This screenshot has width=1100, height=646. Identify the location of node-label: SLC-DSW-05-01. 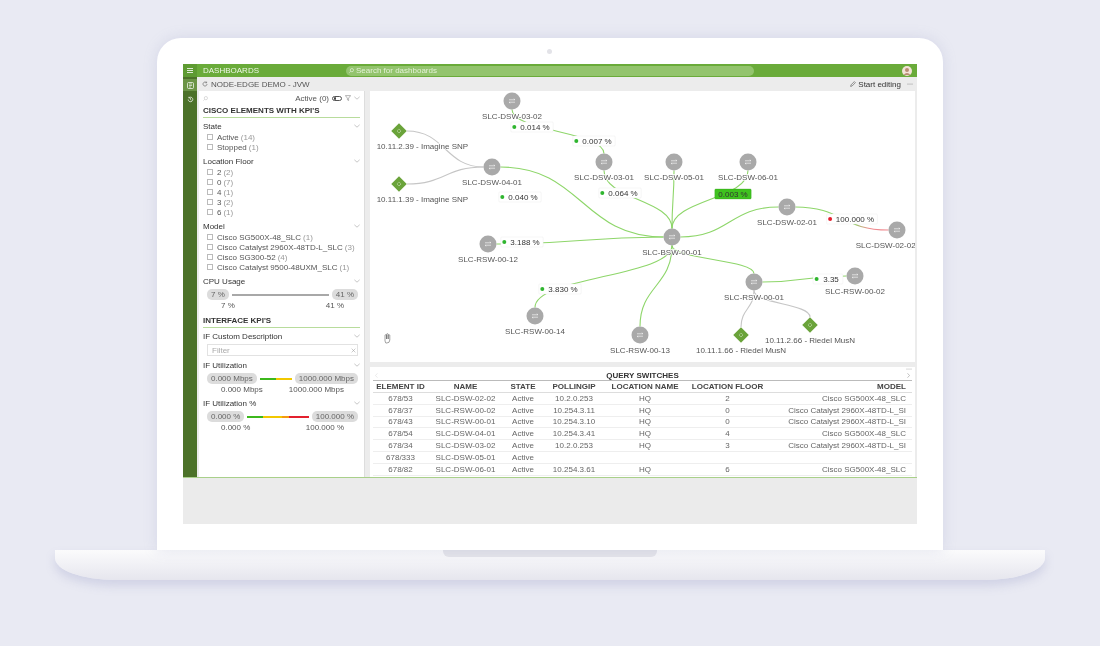
(674, 177).